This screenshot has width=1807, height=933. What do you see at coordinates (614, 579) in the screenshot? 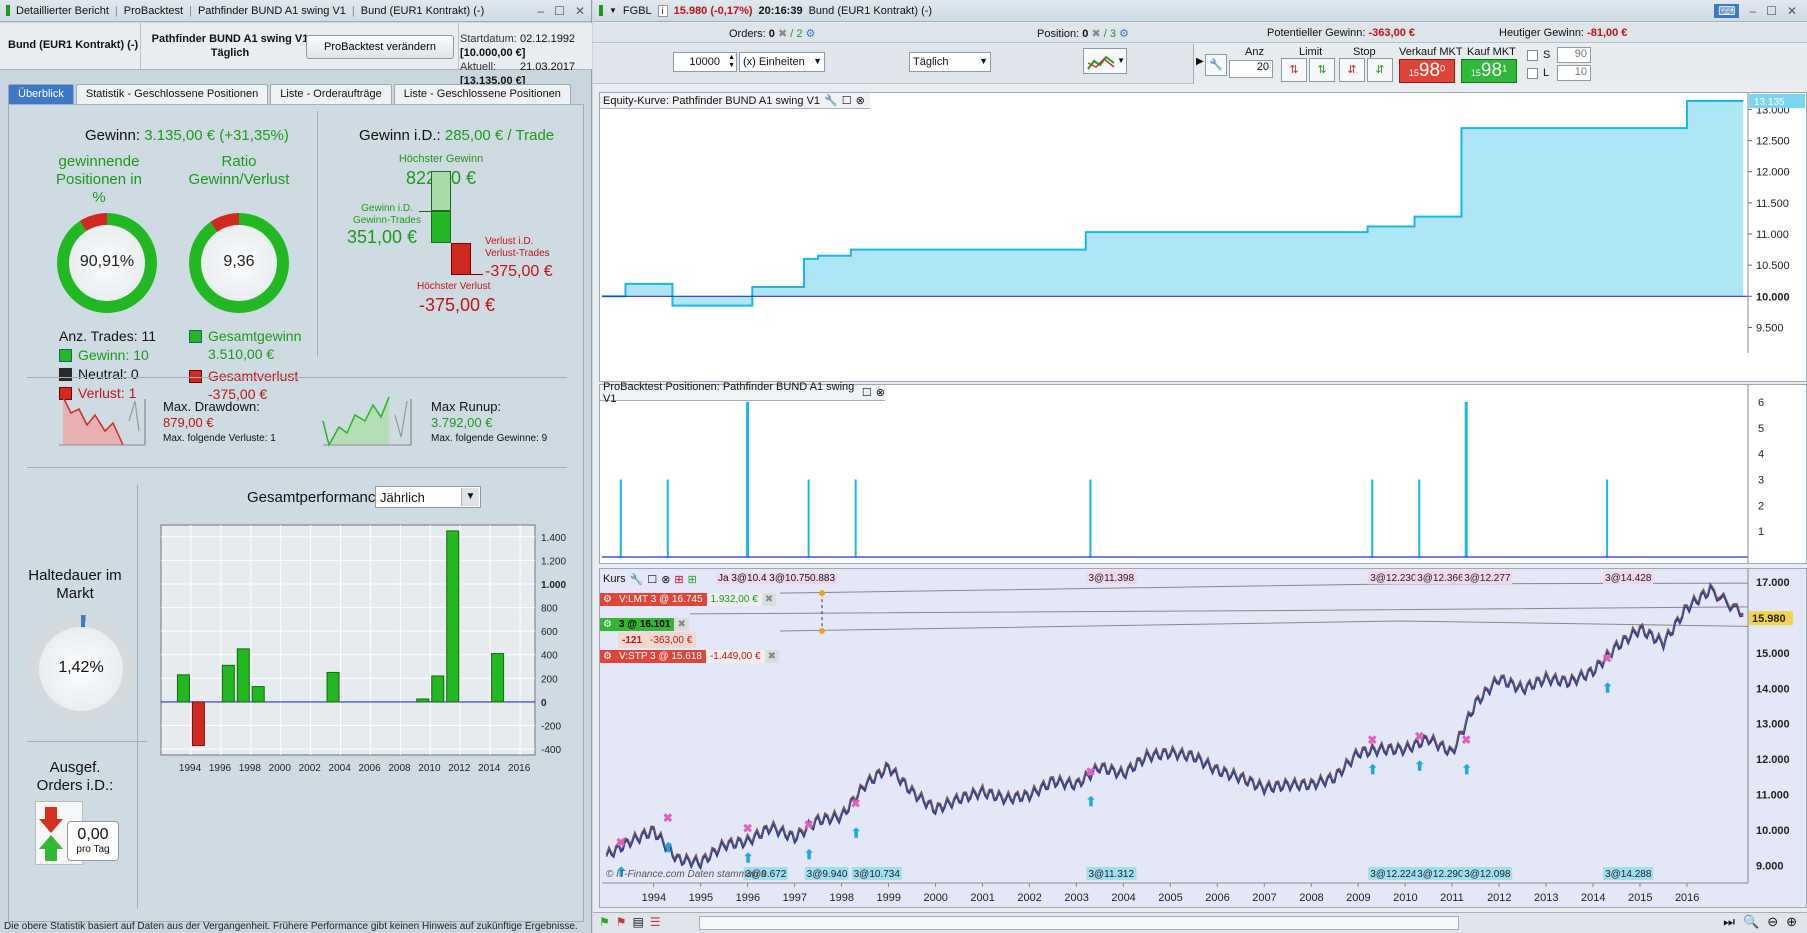
I see `price-panel-title: Kurs` at bounding box center [614, 579].